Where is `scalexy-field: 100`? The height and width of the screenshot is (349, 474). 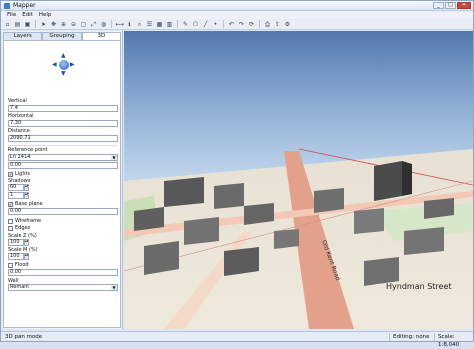
scalexy-field: 100 is located at coordinates (16, 256).